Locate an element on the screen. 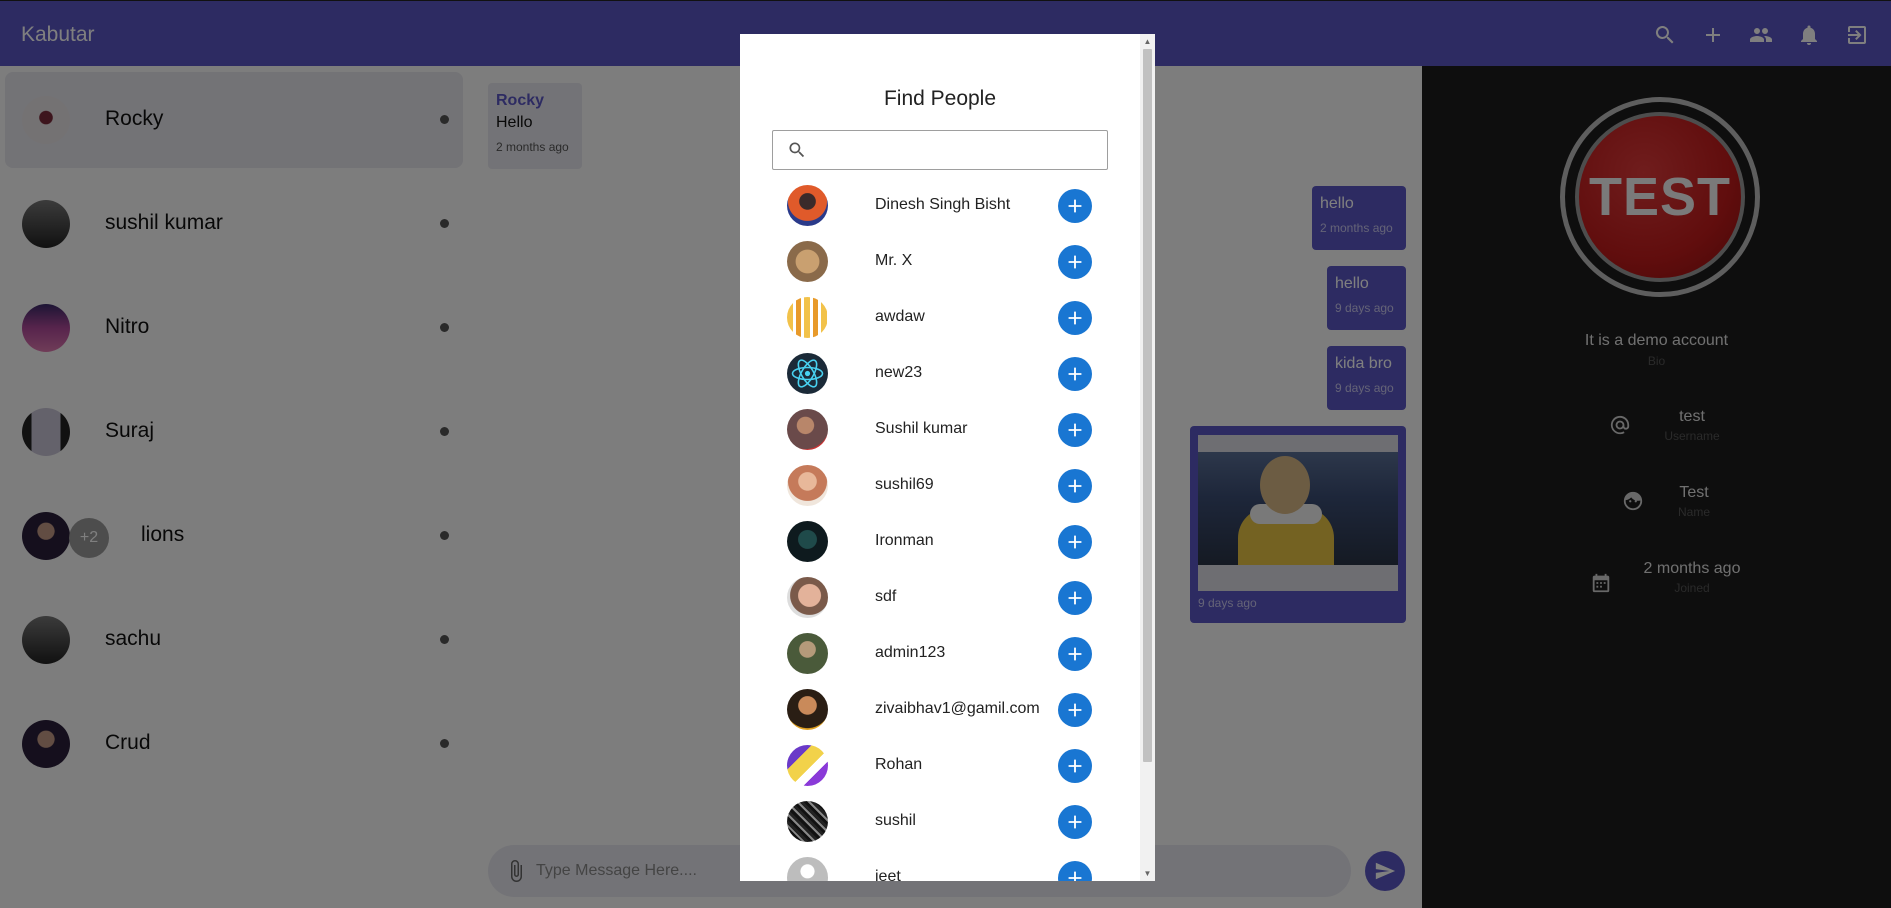  person-name: Ironman is located at coordinates (904, 540).